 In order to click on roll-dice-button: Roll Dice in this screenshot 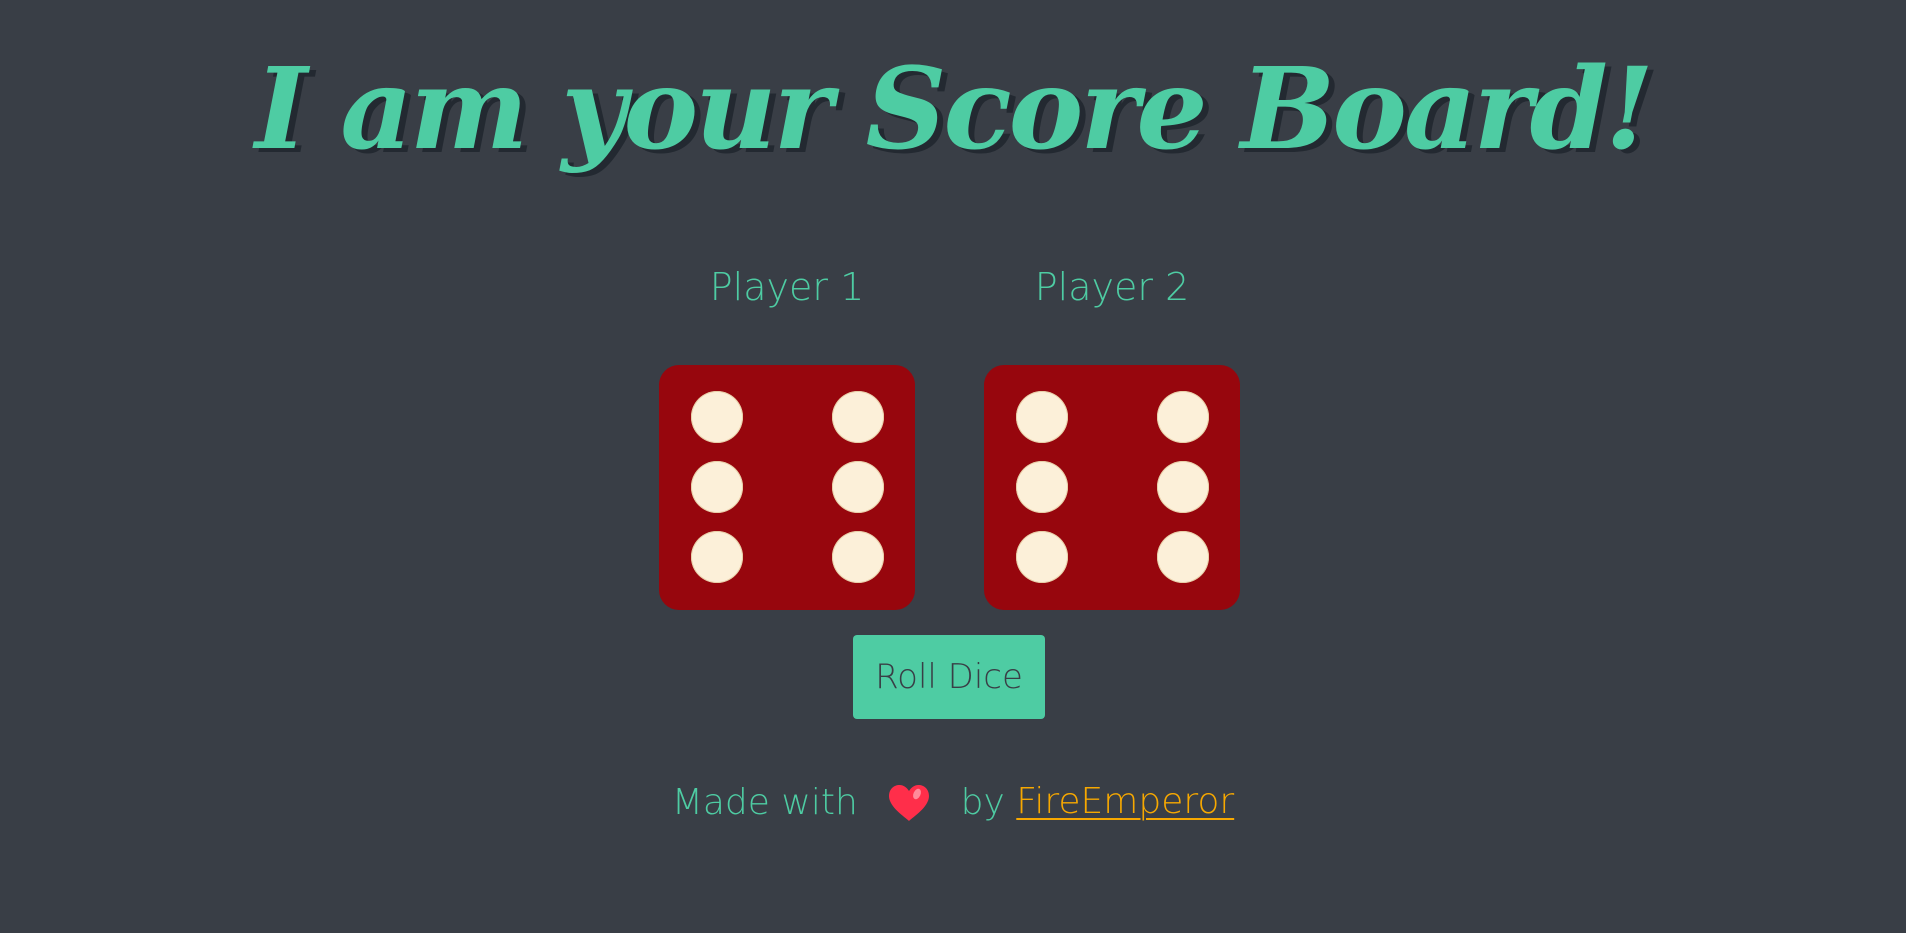, I will do `click(949, 677)`.